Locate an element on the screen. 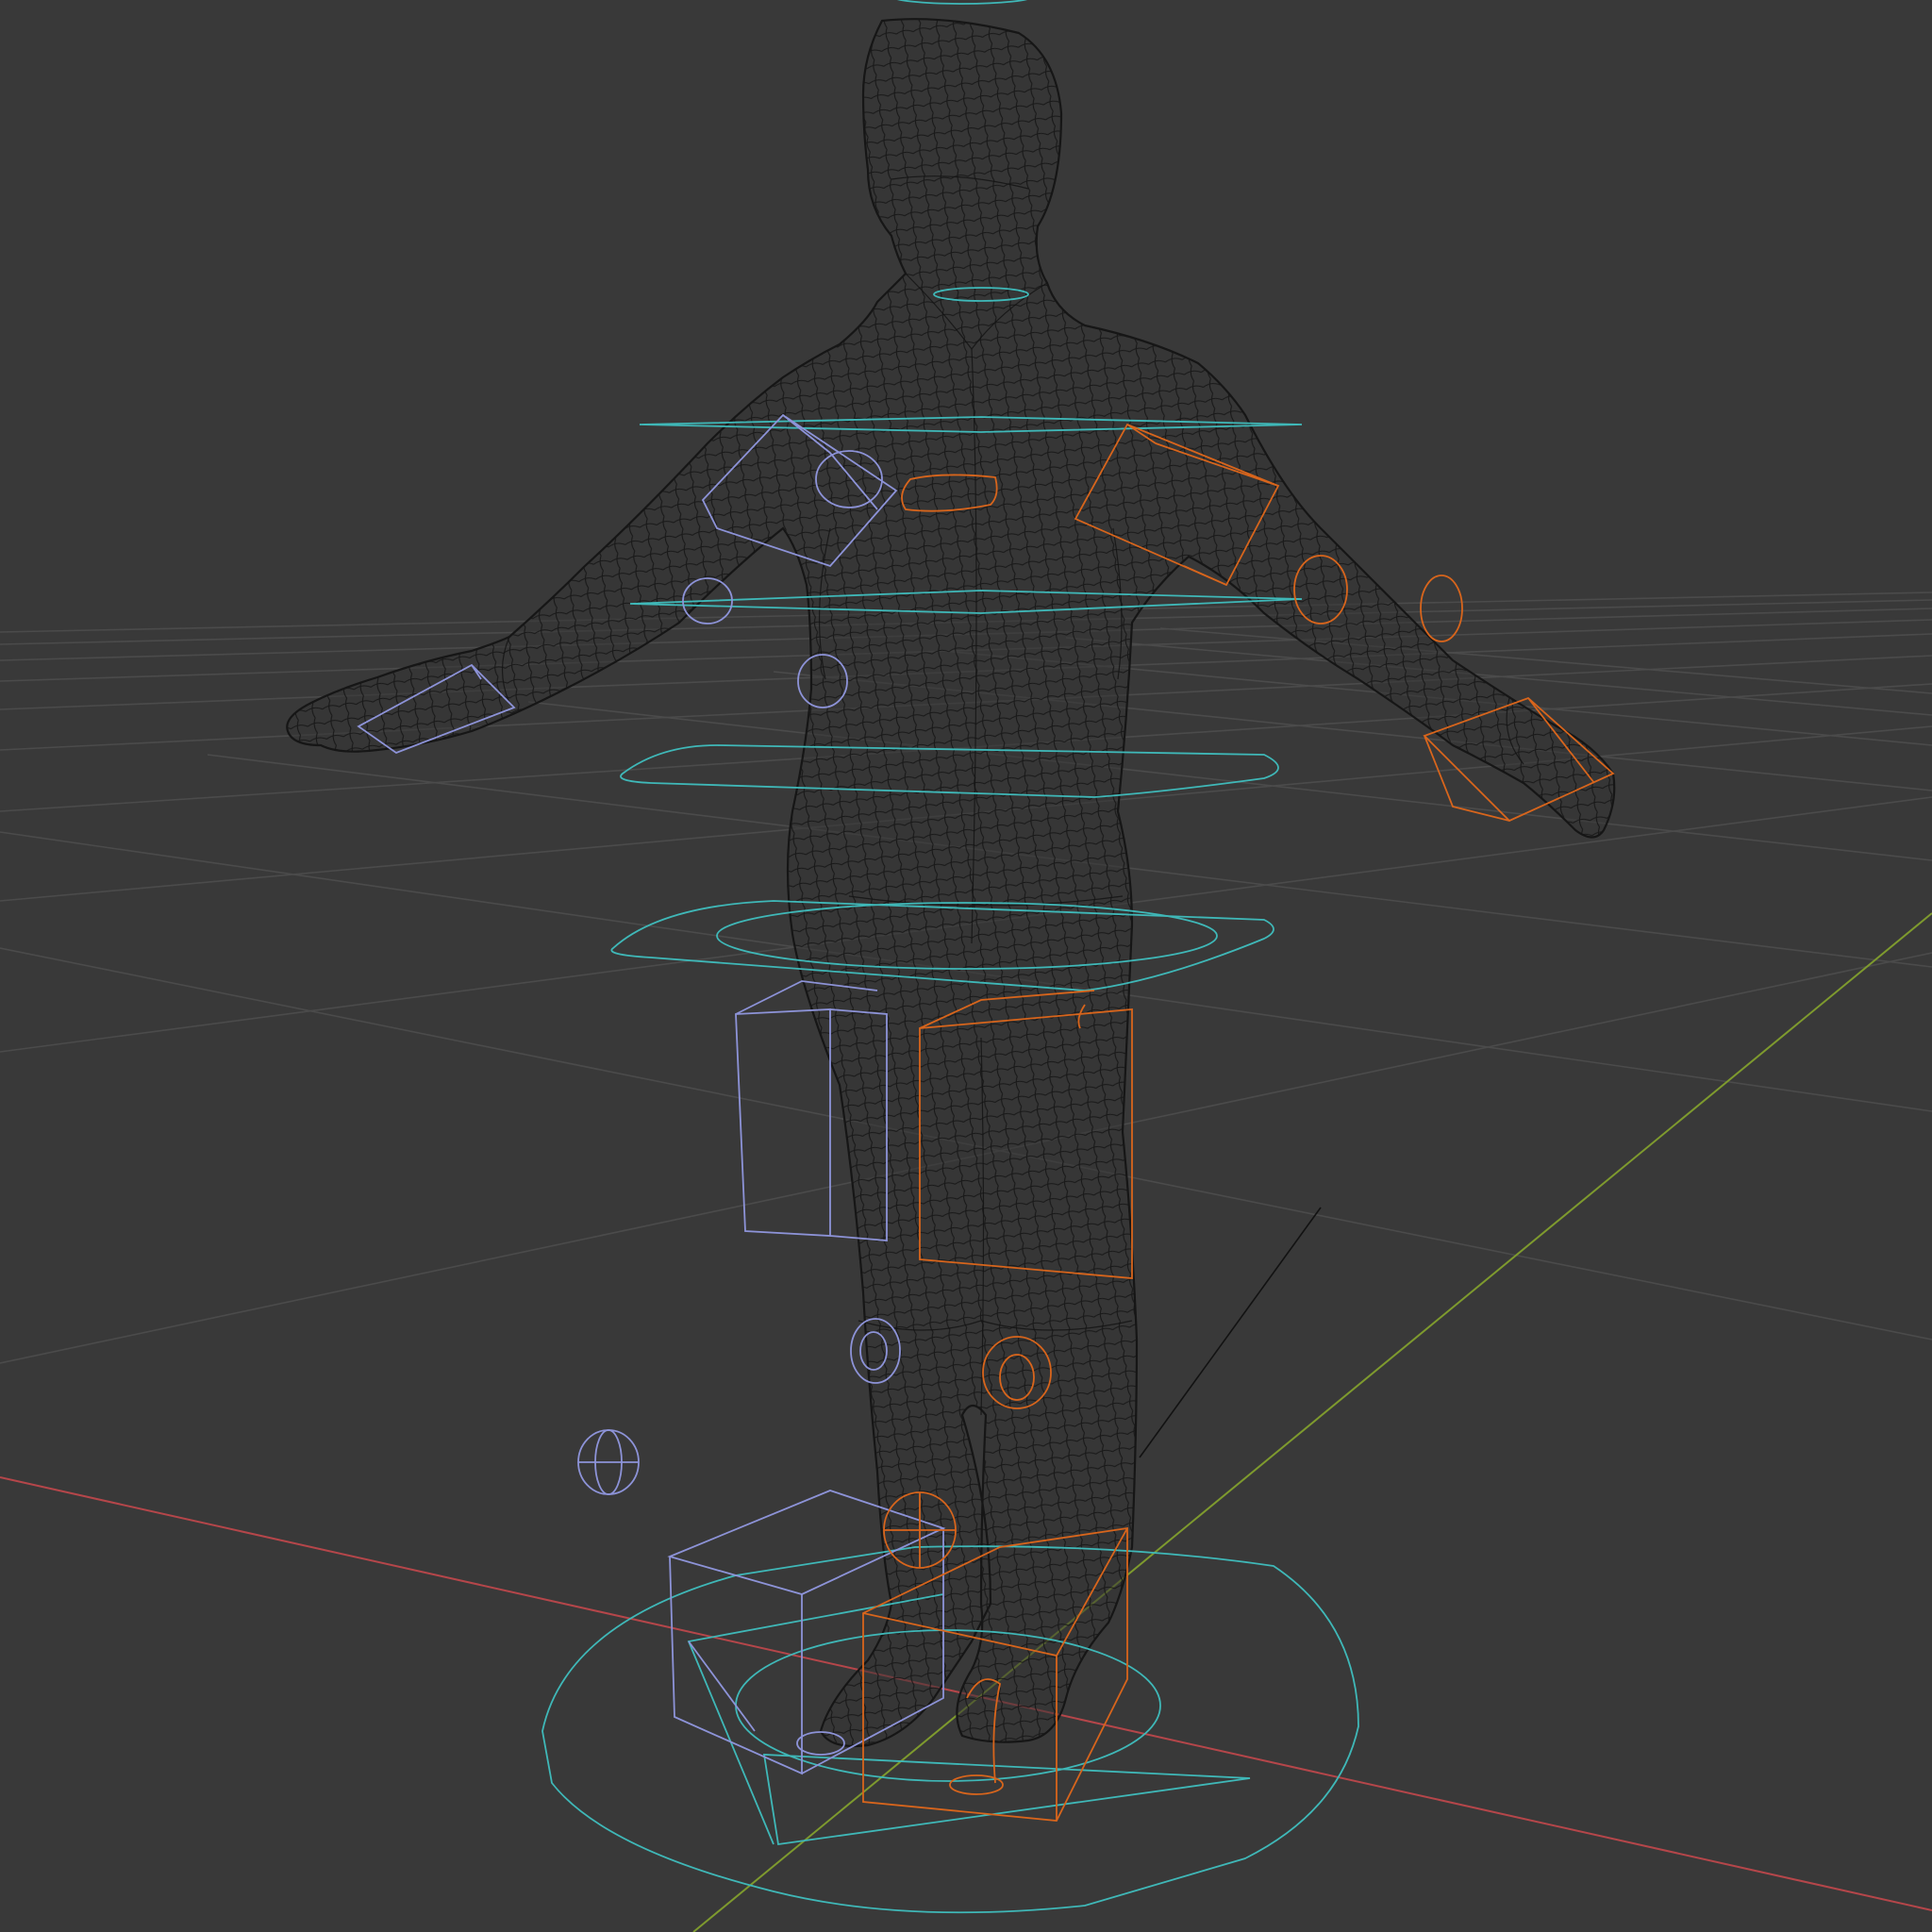 This screenshot has width=1932, height=1932. right-elbow-pole is located at coordinates (1442, 609).